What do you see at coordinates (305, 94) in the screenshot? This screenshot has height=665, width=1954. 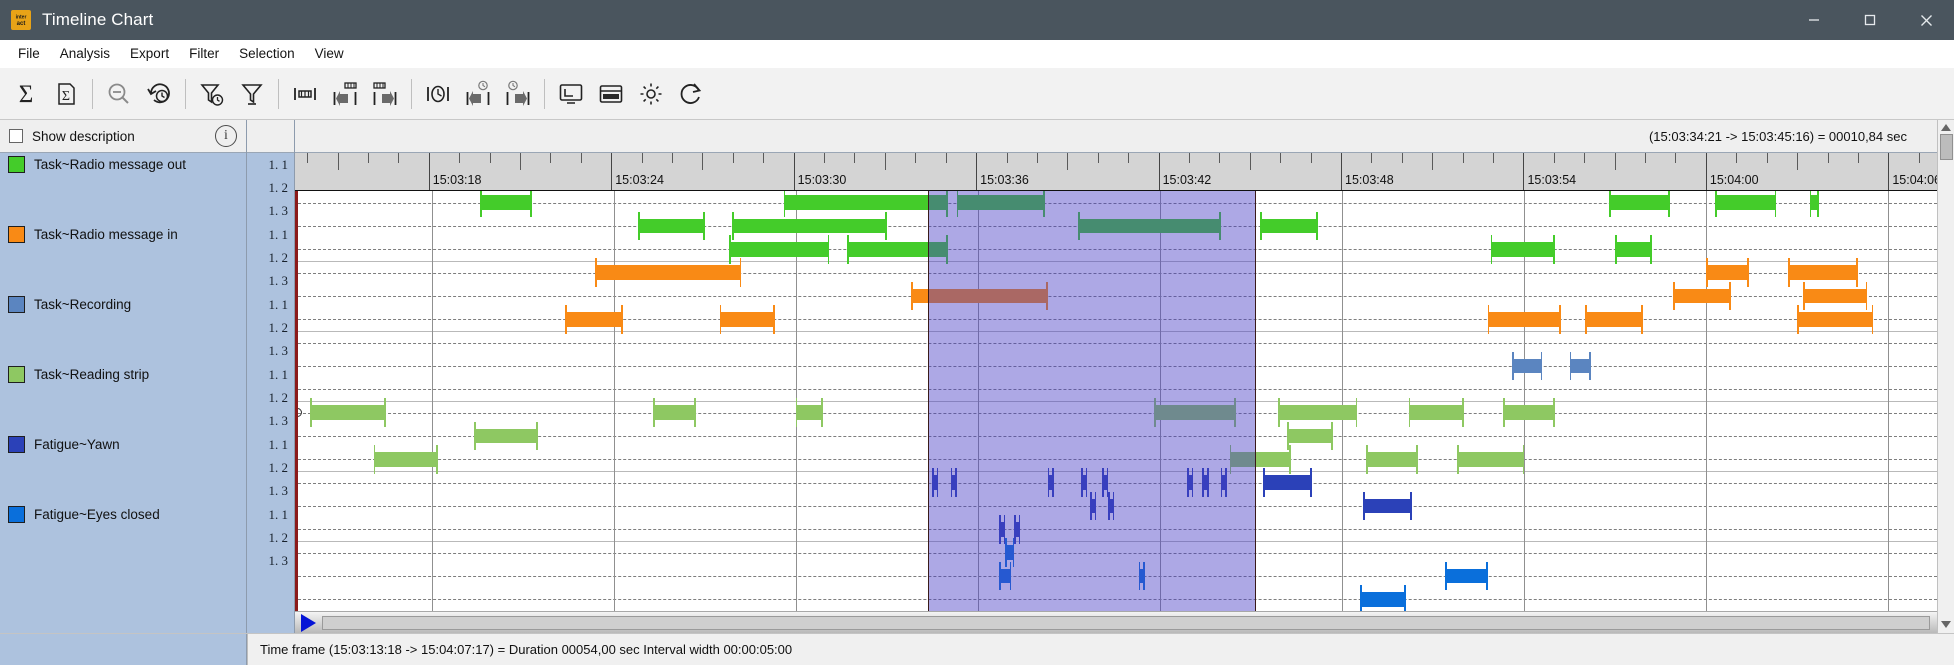 I see `interval-width-button` at bounding box center [305, 94].